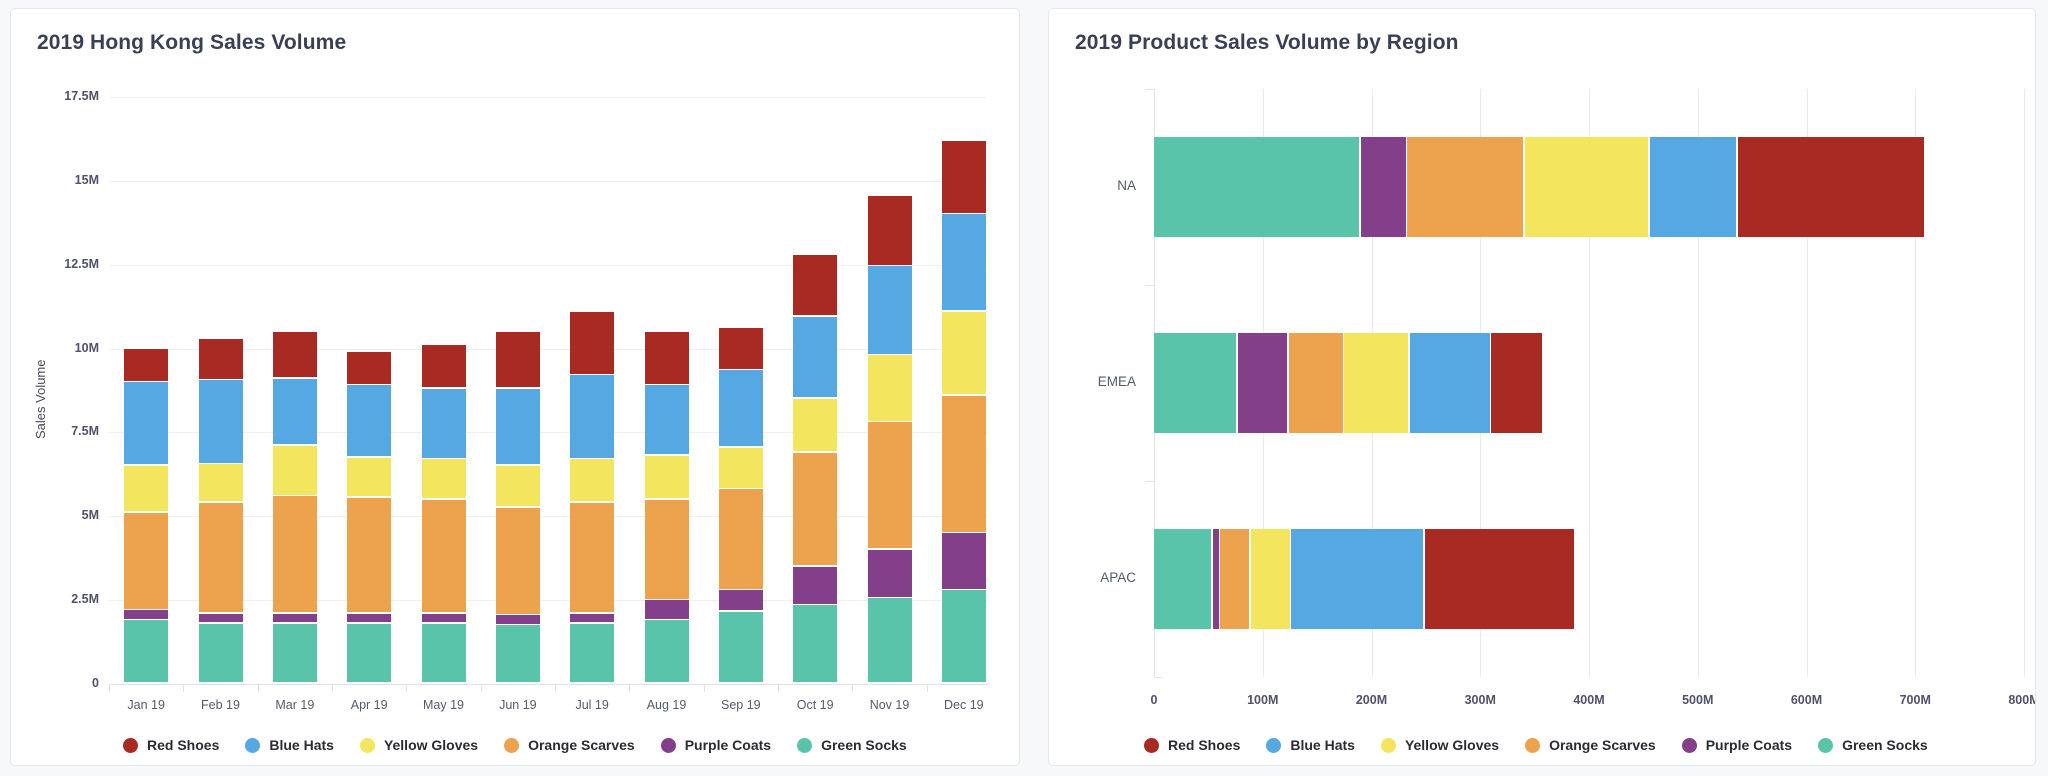  Describe the element at coordinates (1310, 745) in the screenshot. I see `legend-item: Blue Hats` at that location.